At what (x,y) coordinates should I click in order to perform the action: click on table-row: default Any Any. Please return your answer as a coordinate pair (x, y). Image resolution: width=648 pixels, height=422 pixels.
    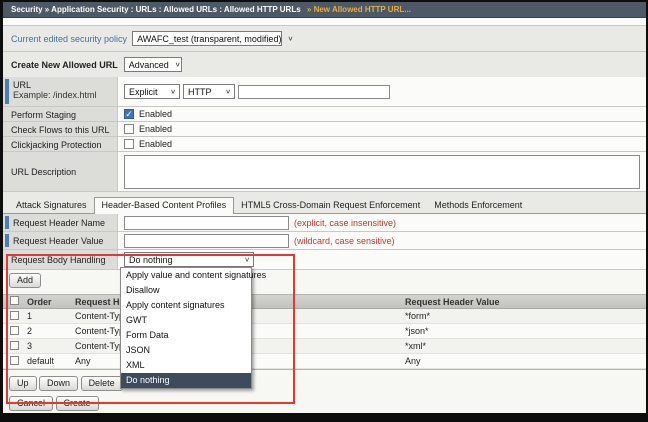
    Looking at the image, I should click on (324, 361).